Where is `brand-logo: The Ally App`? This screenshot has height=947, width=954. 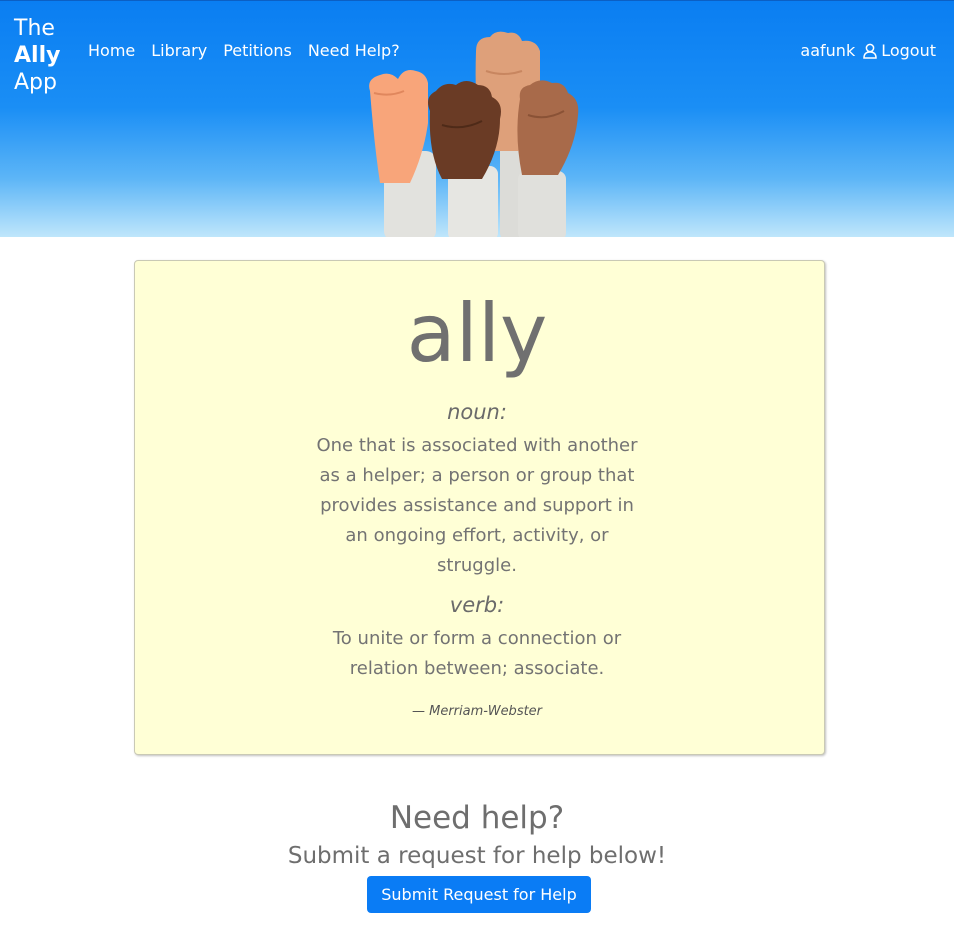 brand-logo: The Ally App is located at coordinates (37, 55).